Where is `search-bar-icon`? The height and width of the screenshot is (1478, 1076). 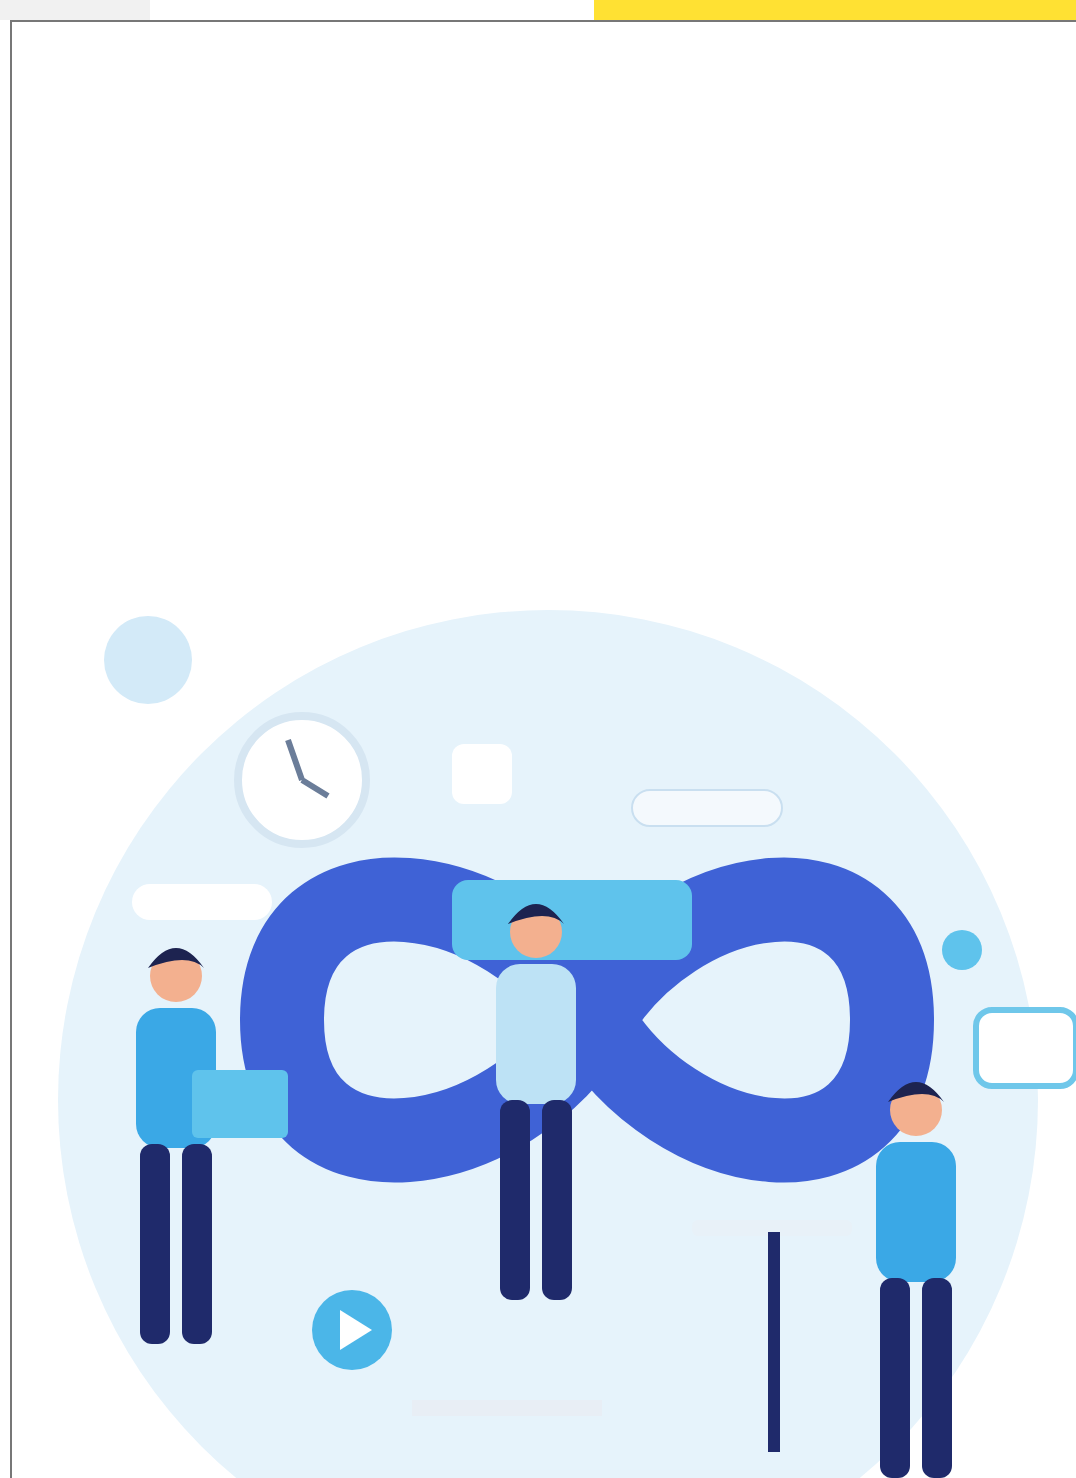
search-bar-icon is located at coordinates (707, 808).